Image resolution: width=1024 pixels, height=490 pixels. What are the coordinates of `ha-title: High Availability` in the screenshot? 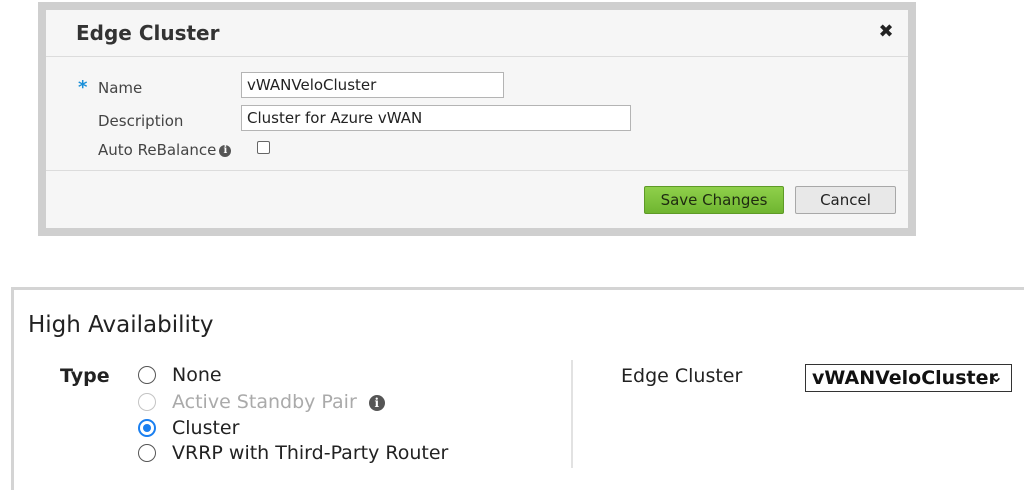 It's located at (121, 325).